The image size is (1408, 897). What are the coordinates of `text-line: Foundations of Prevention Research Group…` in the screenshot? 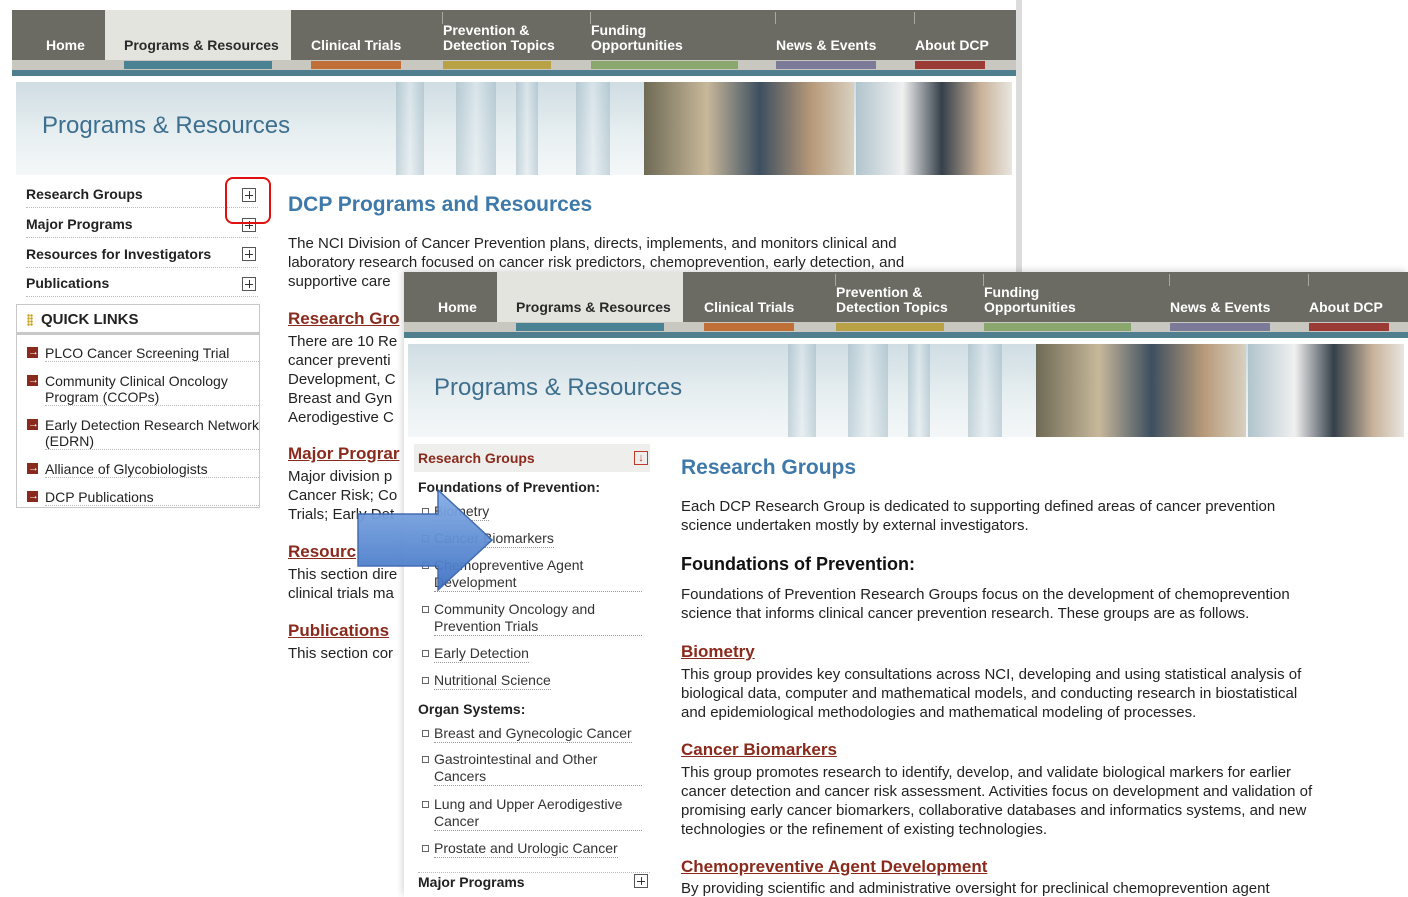 It's located at (985, 594).